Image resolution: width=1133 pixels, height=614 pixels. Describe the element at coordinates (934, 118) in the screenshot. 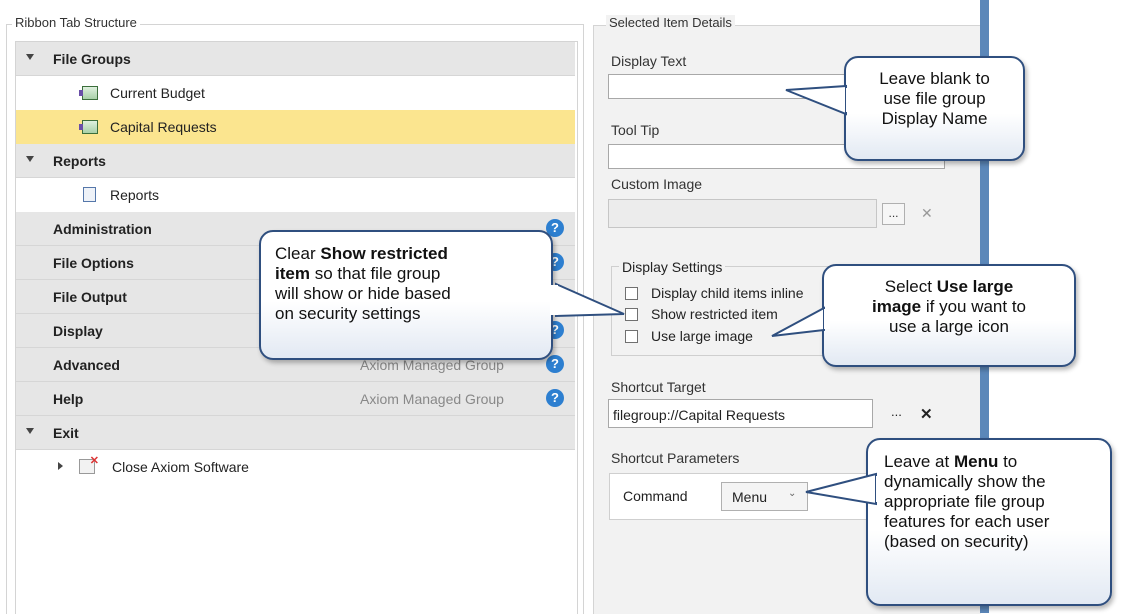

I see `callout-line: Display Name` at that location.